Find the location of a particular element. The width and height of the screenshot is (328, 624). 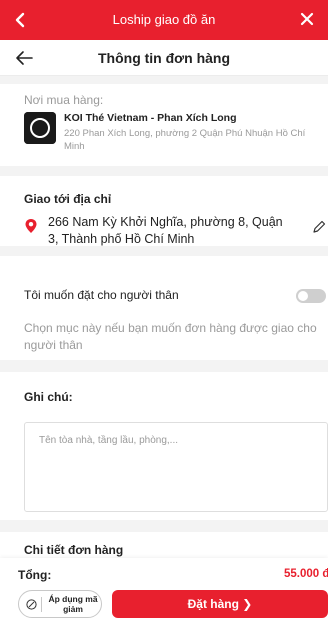

relative-order-toggle is located at coordinates (311, 296).